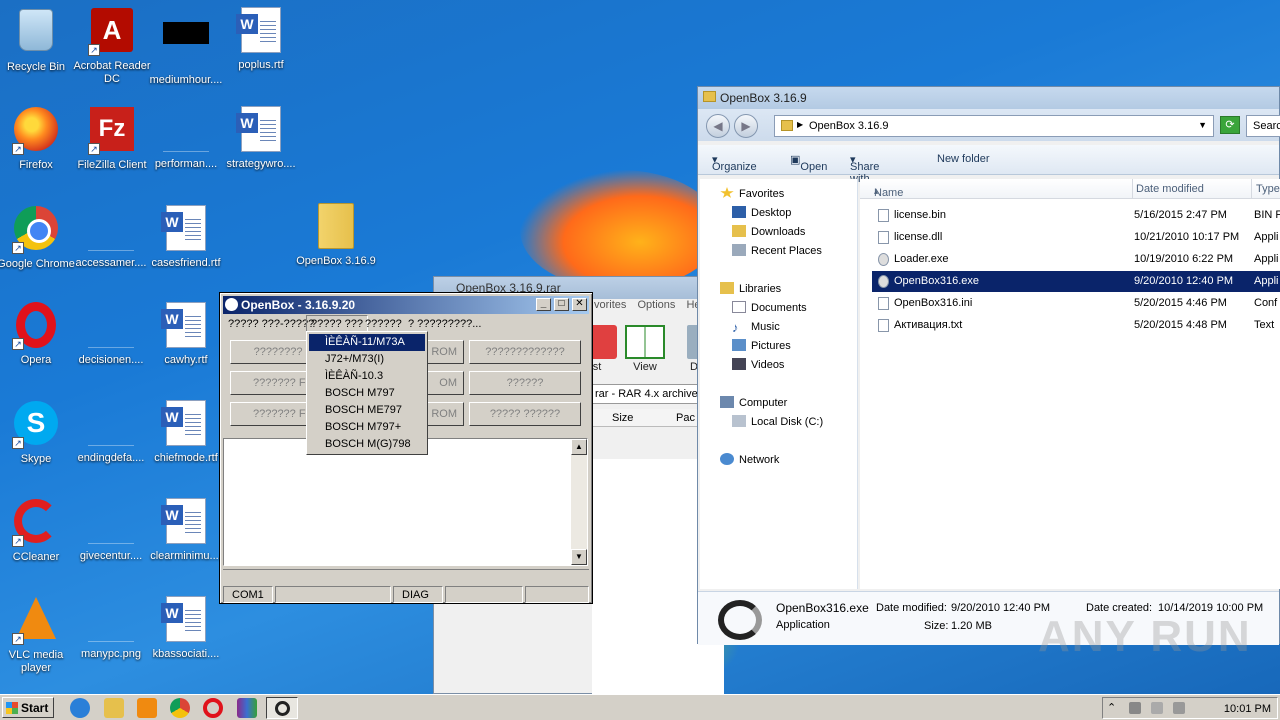 This screenshot has width=1280, height=720. What do you see at coordinates (525, 383) in the screenshot?
I see `openbox-button-right-2: ??????` at bounding box center [525, 383].